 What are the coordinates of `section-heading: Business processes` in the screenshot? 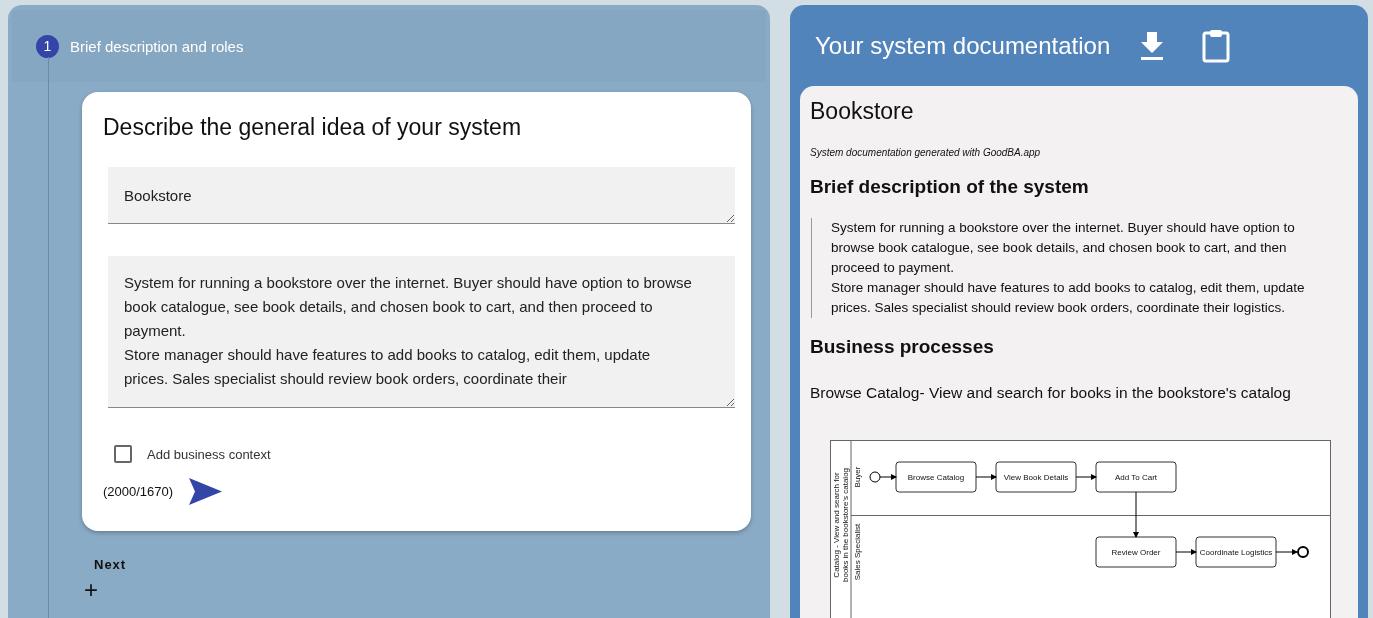 It's located at (902, 347).